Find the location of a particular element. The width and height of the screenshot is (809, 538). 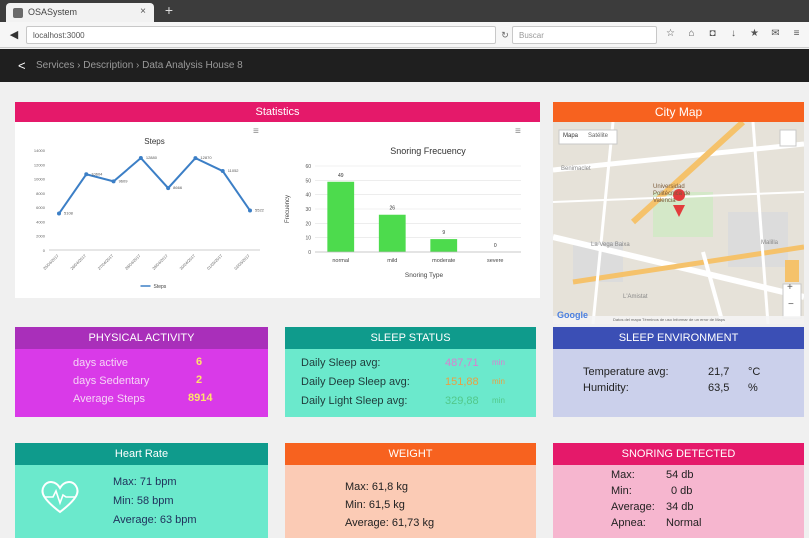

steps-data-label: 12870 is located at coordinates (206, 157).